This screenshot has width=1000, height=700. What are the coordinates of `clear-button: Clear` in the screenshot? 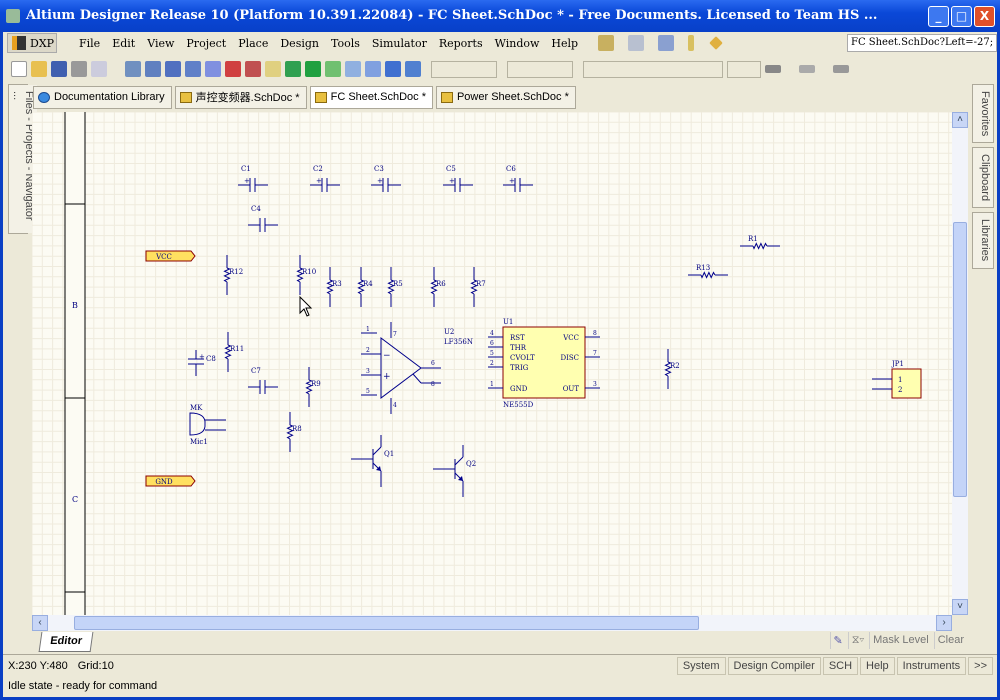 It's located at (950, 640).